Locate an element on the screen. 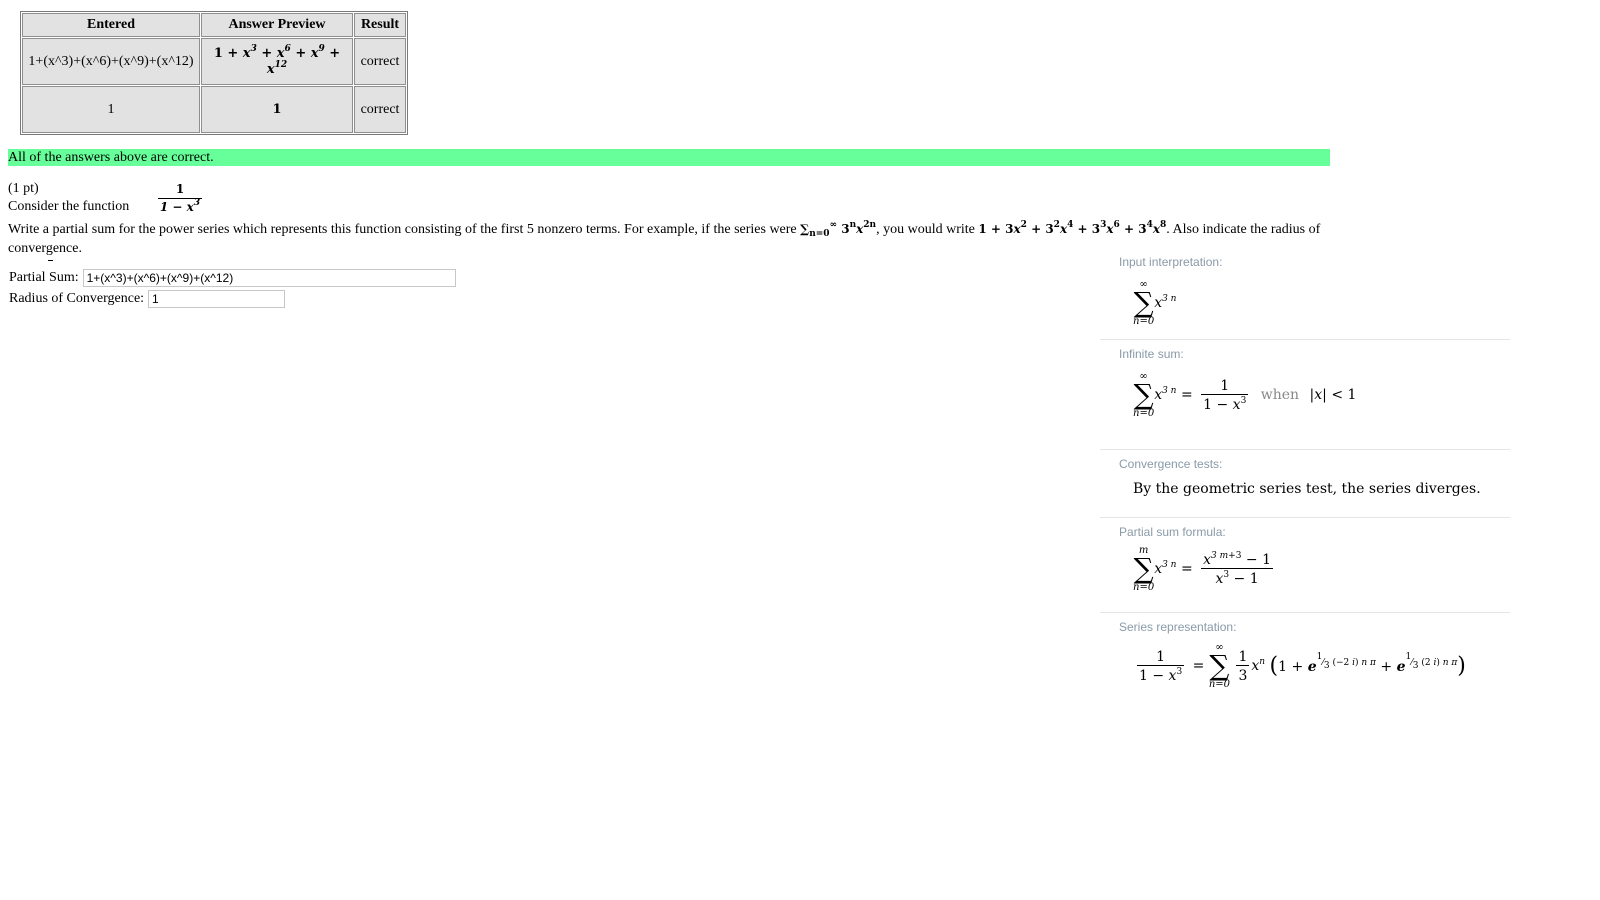 This screenshot has height=900, width=1600. pod-title: Input interpretation: is located at coordinates (1171, 262).